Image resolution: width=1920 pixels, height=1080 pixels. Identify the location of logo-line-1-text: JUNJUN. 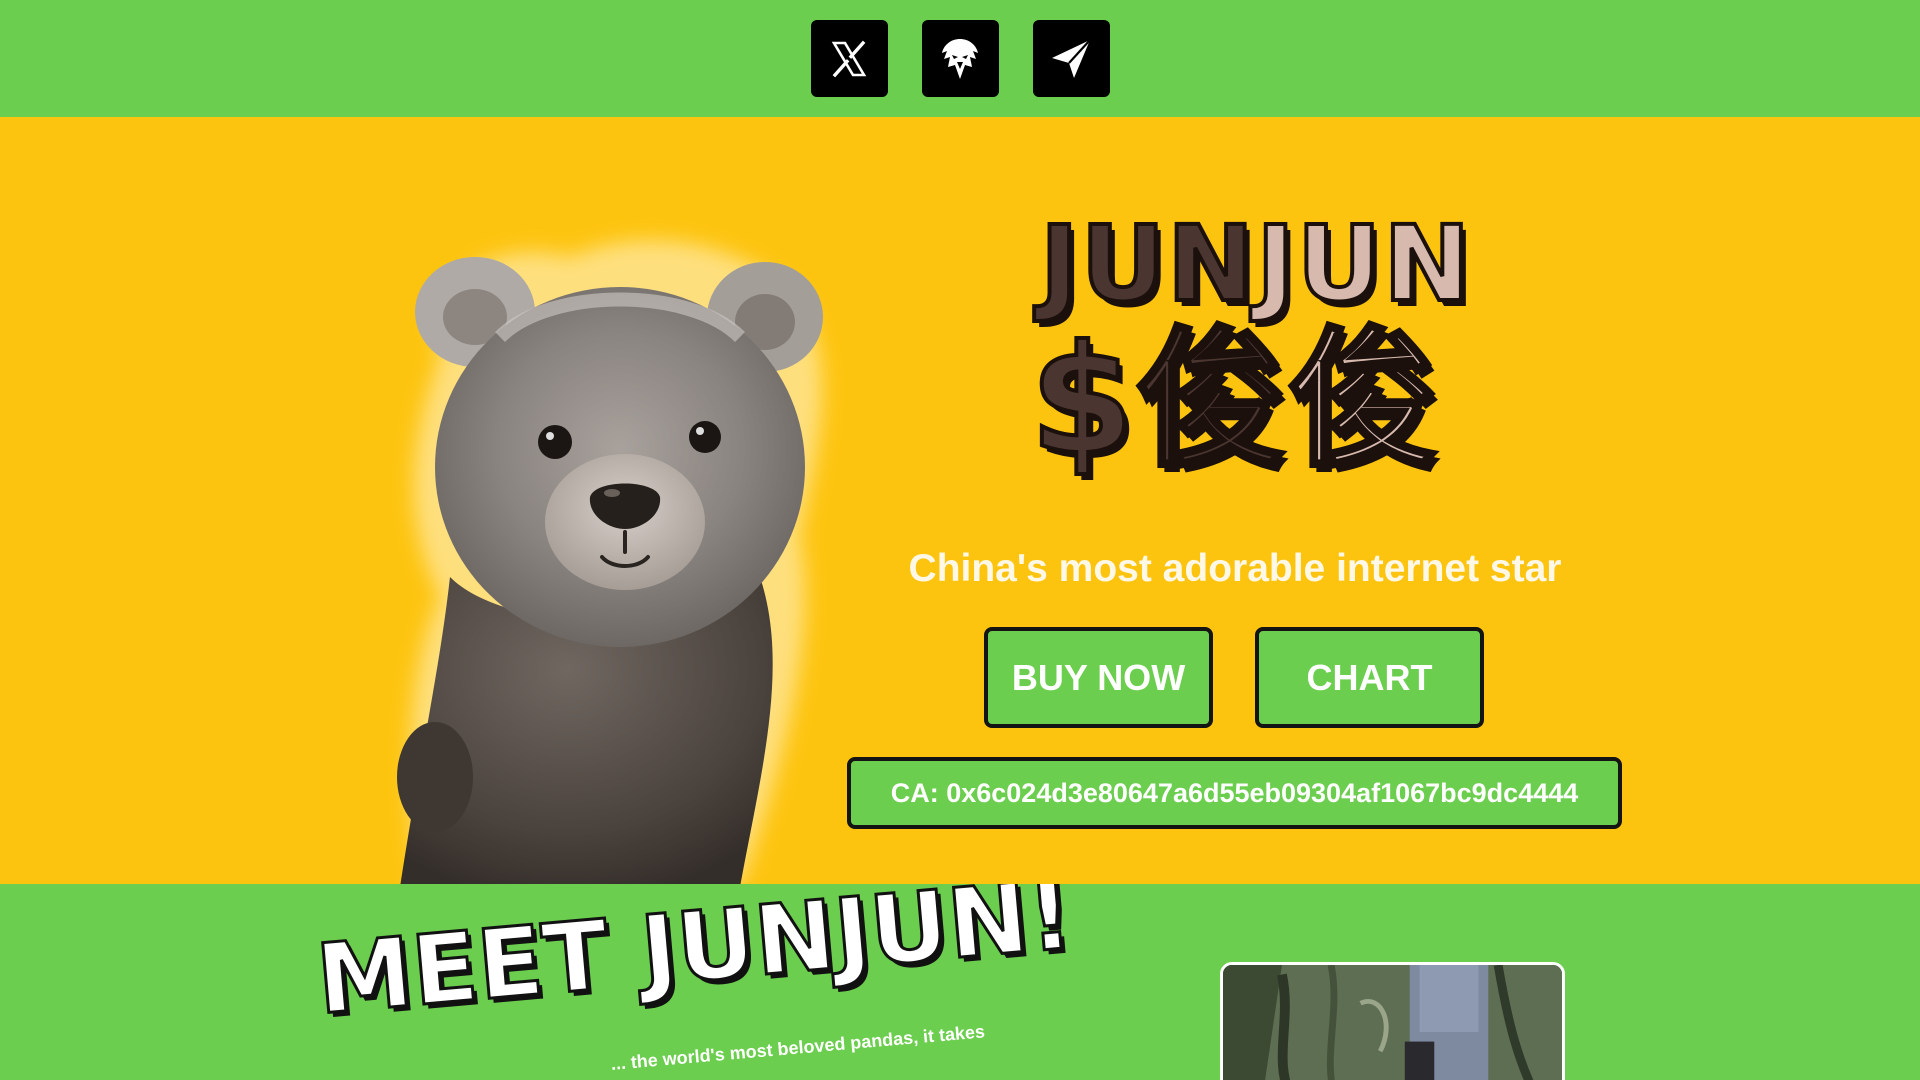
(1255, 264).